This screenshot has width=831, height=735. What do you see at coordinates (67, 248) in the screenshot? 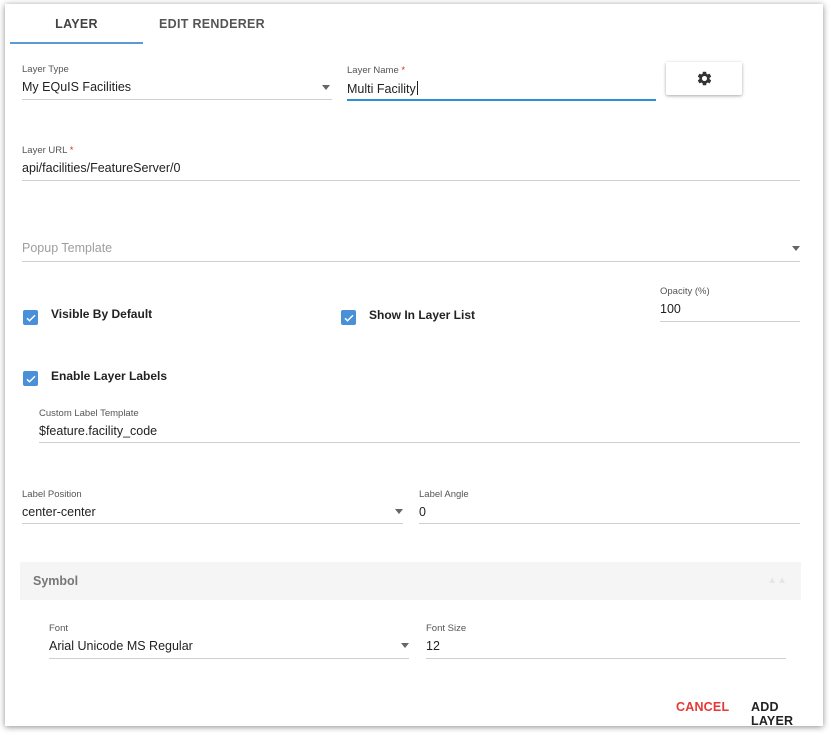
I see `popup-template-select: Popup Template` at bounding box center [67, 248].